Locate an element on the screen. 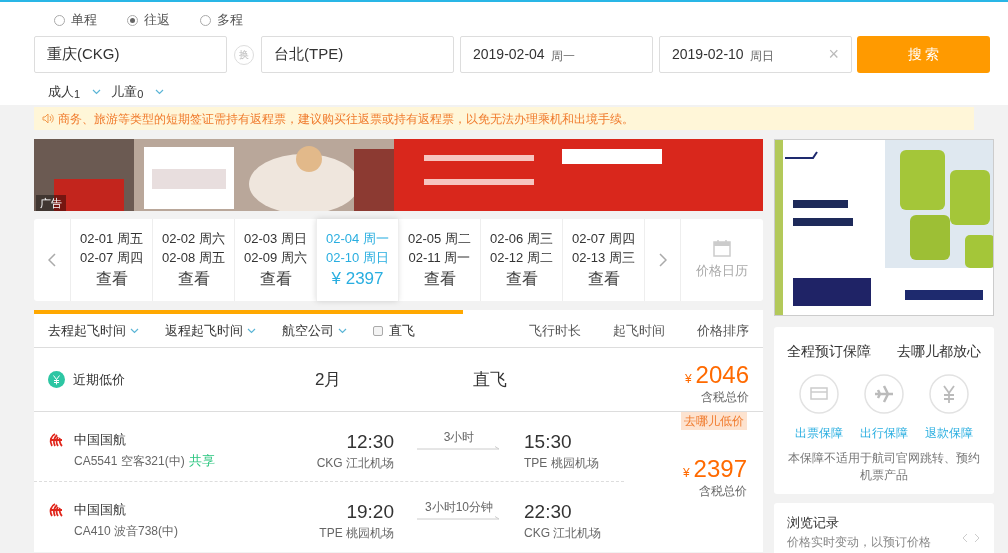 The height and width of the screenshot is (553, 1008). month-text: 2月 is located at coordinates (328, 379).